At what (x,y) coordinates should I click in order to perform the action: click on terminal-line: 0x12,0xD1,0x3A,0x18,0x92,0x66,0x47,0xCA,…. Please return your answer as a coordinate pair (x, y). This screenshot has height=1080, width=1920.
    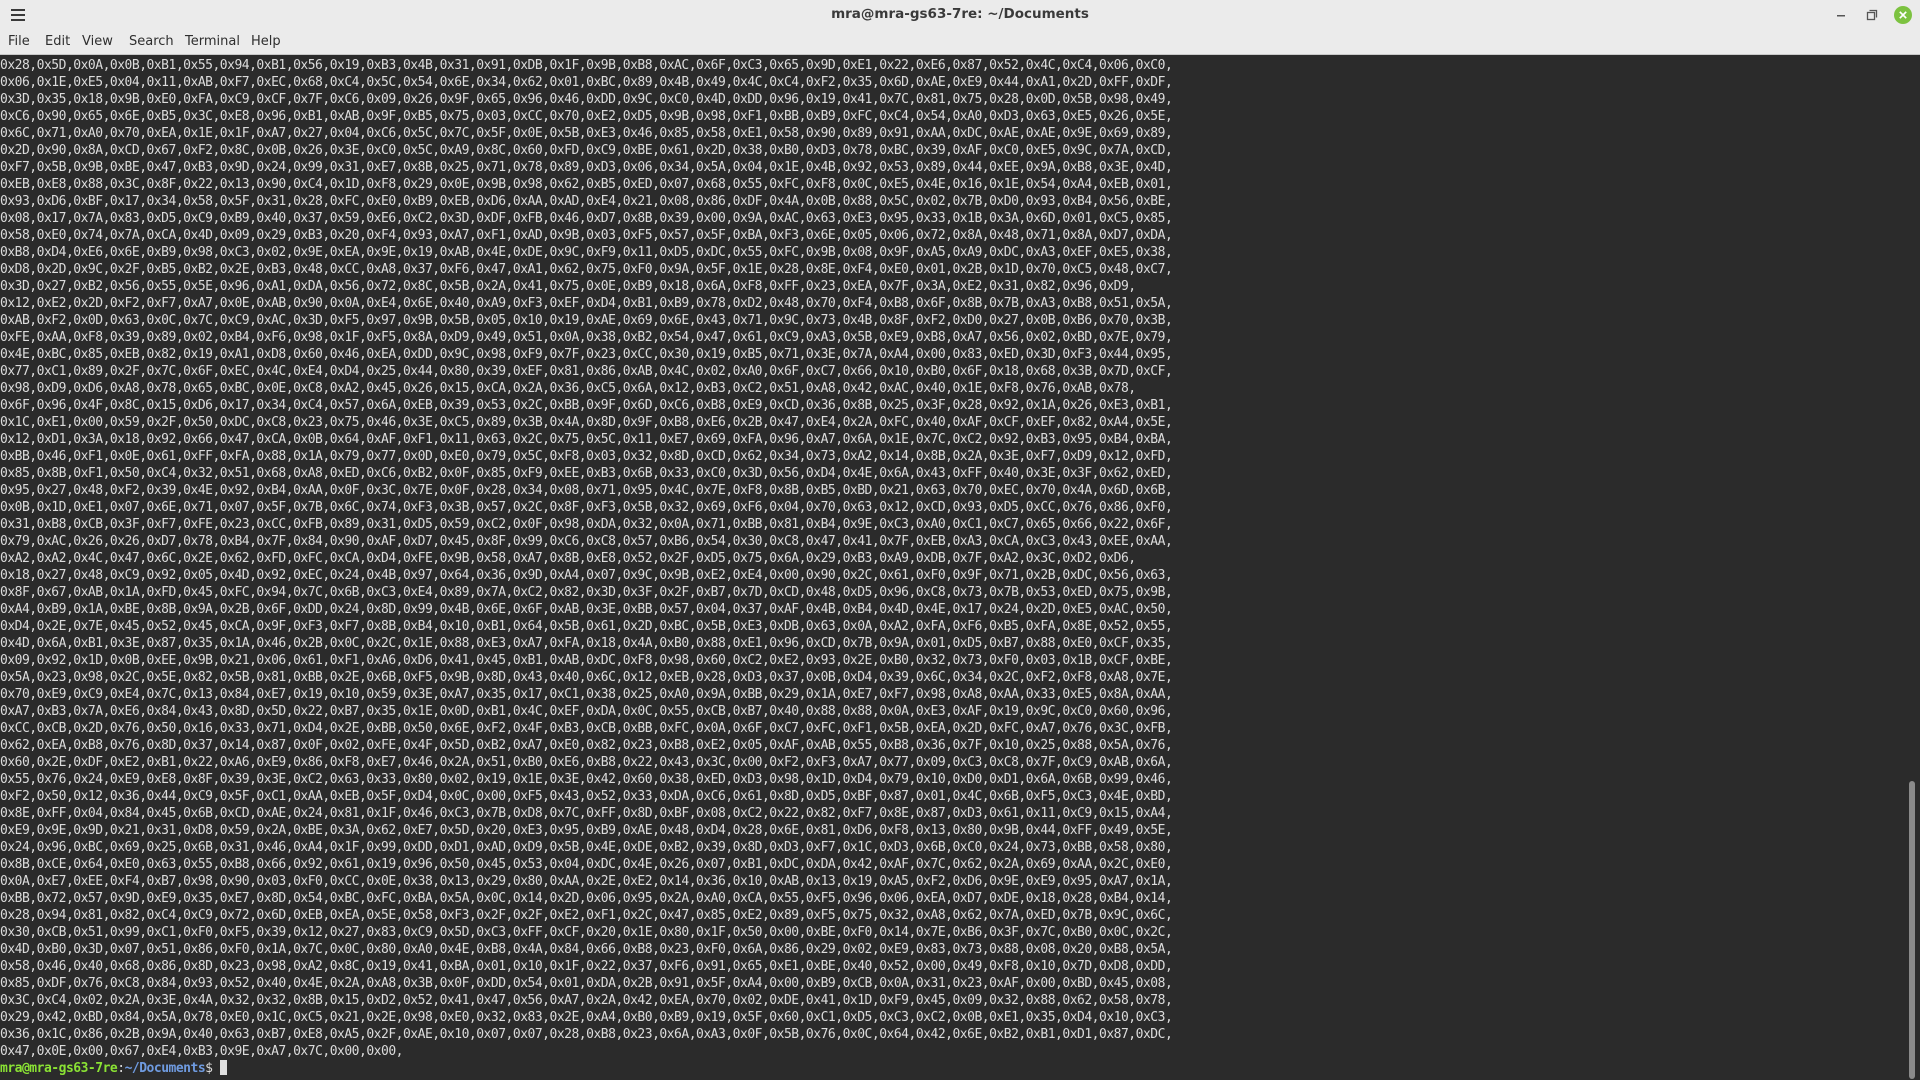
    Looking at the image, I should click on (586, 439).